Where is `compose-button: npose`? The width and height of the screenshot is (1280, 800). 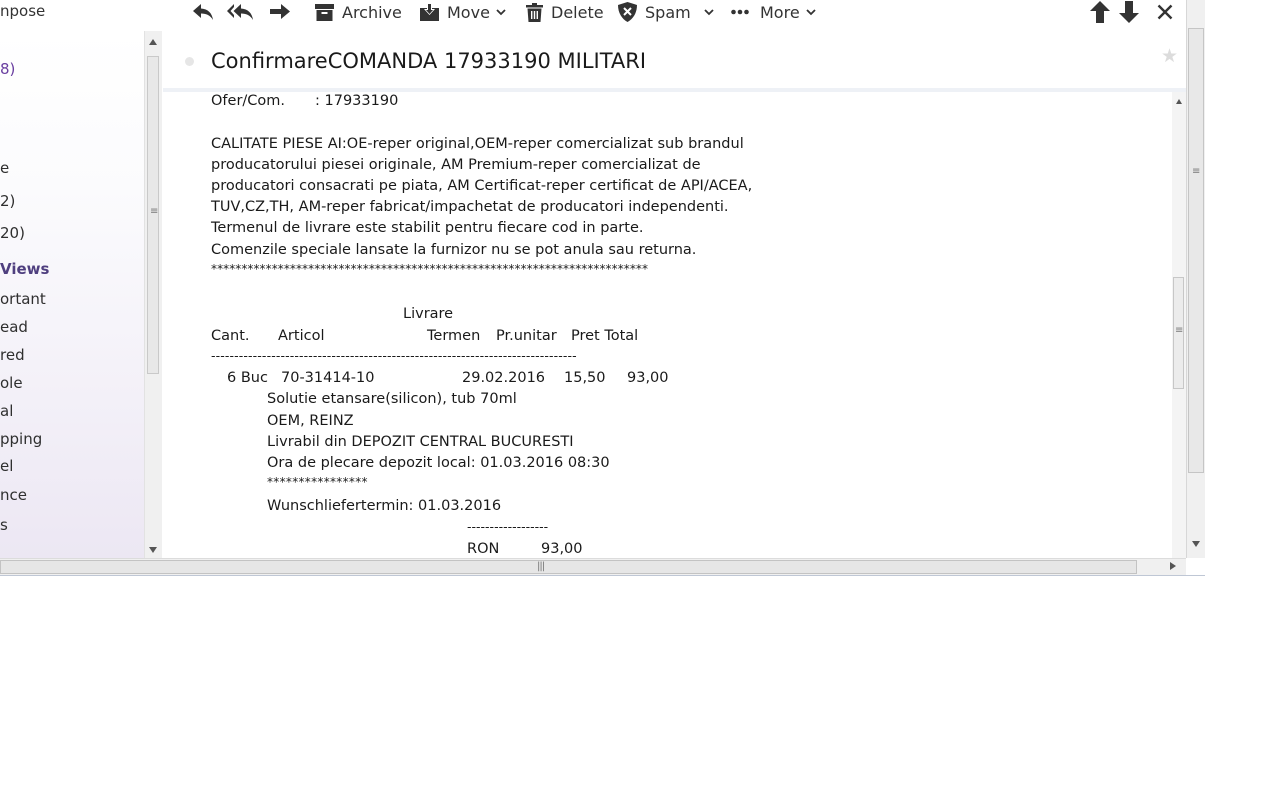 compose-button: npose is located at coordinates (22, 11).